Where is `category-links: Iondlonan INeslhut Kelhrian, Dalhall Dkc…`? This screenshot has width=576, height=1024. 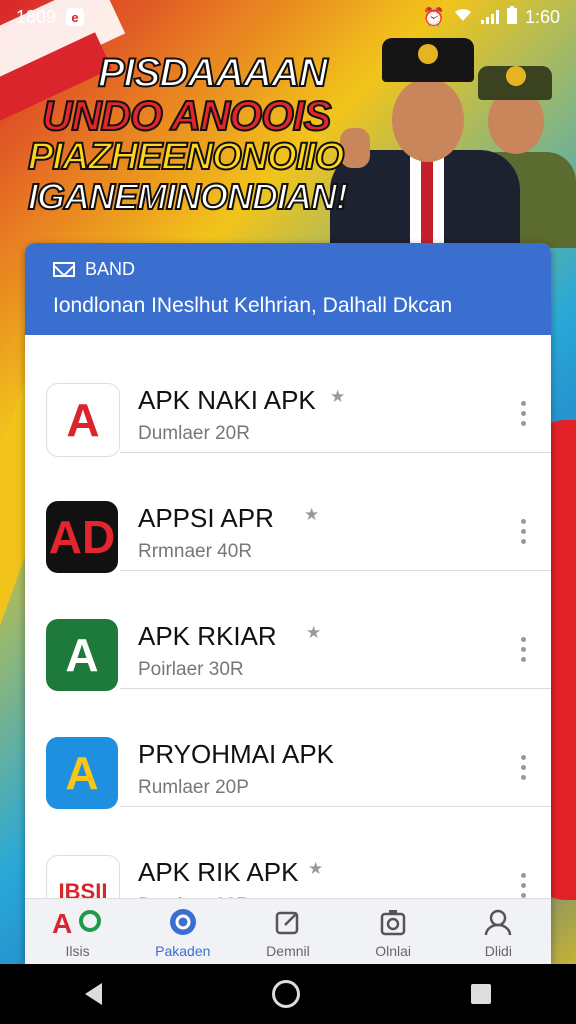 category-links: Iondlonan INeslhut Kelhrian, Dalhall Dkc… is located at coordinates (288, 306).